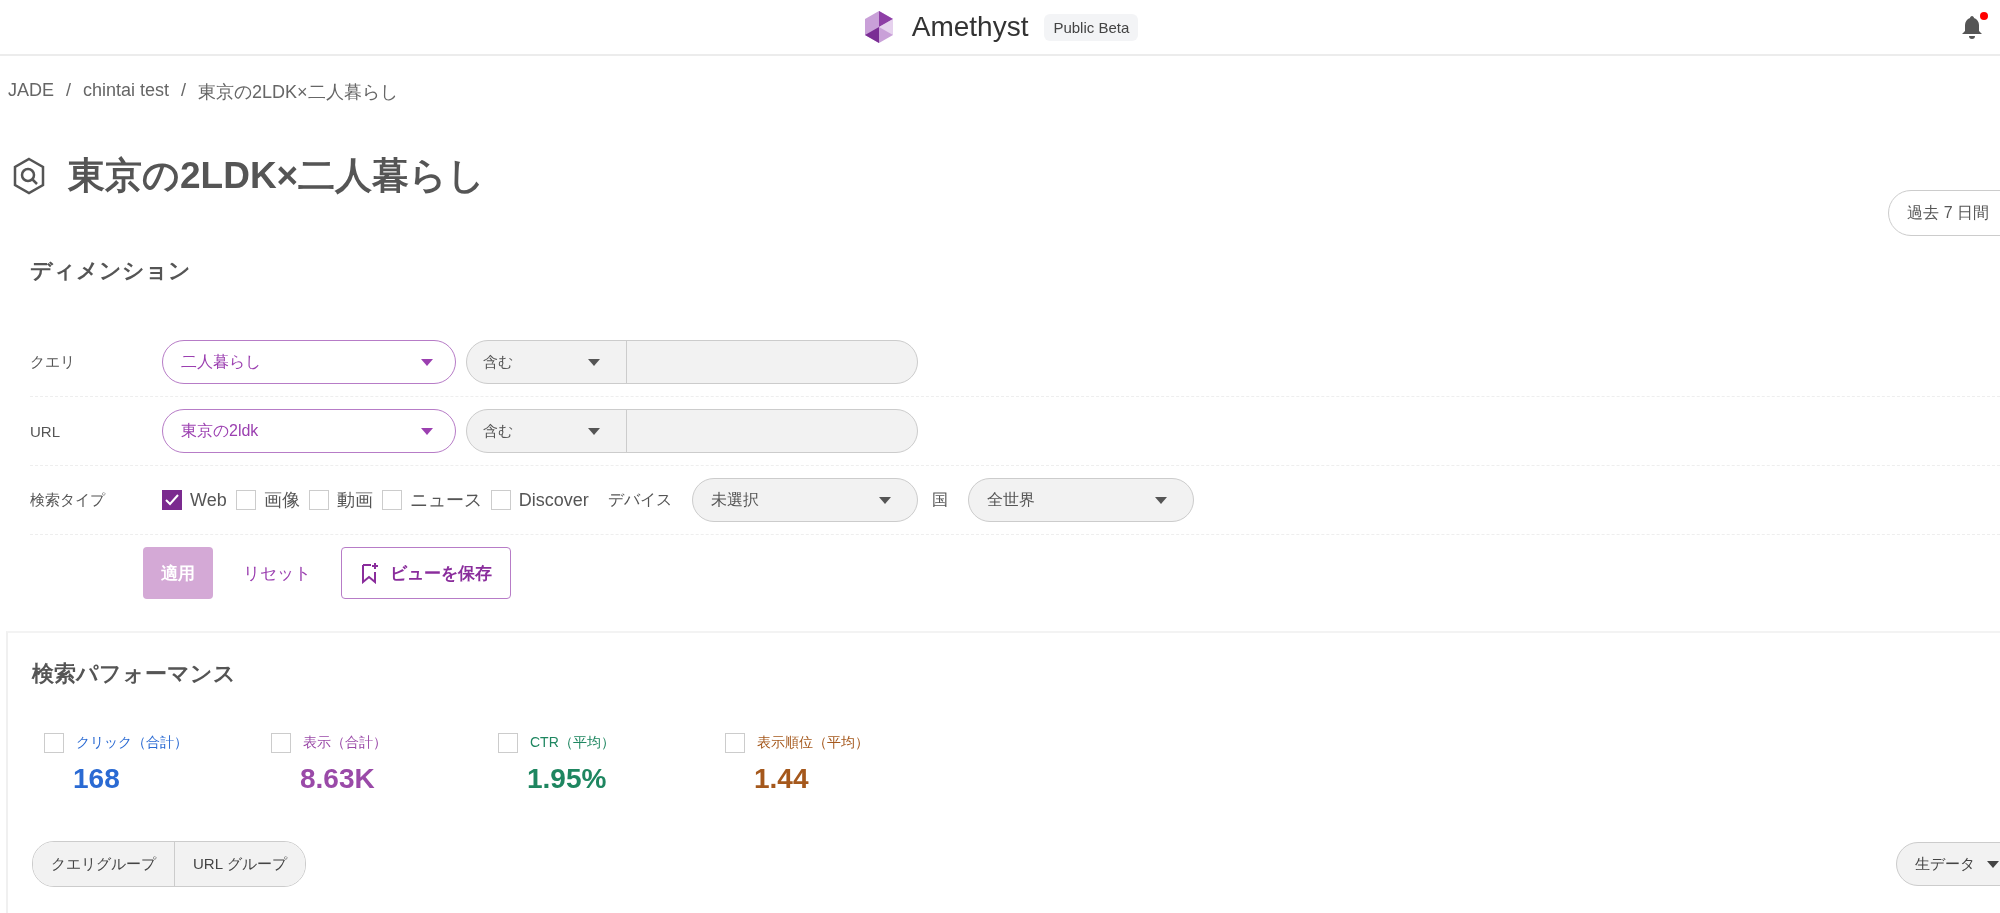  What do you see at coordinates (445, 500) in the screenshot?
I see `checkbox-label: ニュース` at bounding box center [445, 500].